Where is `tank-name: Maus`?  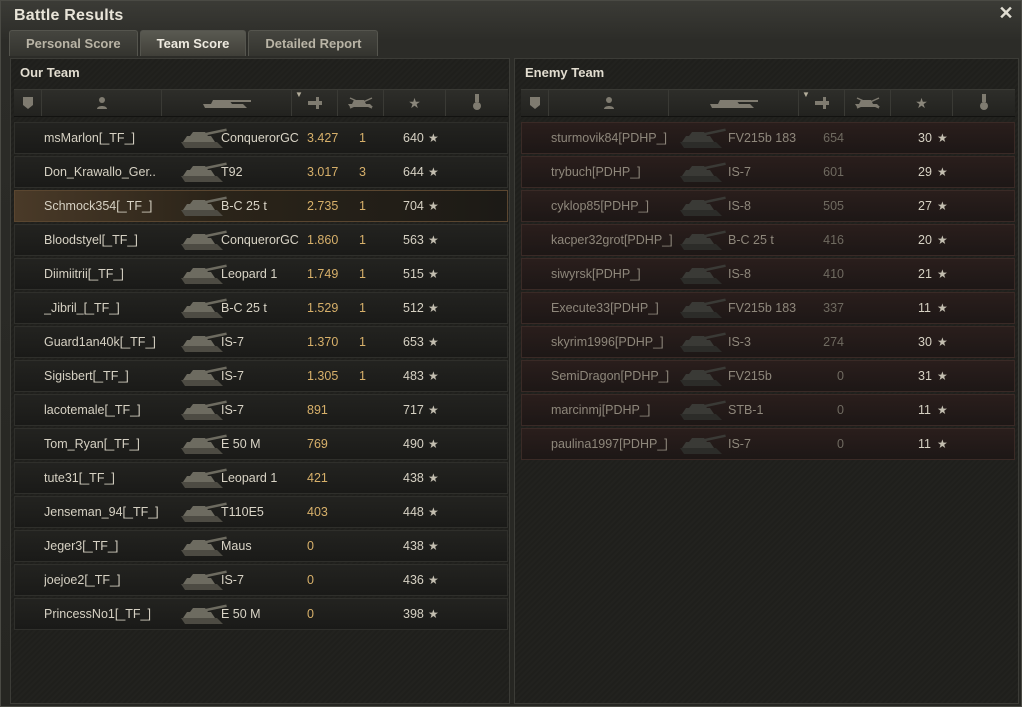 tank-name: Maus is located at coordinates (236, 546).